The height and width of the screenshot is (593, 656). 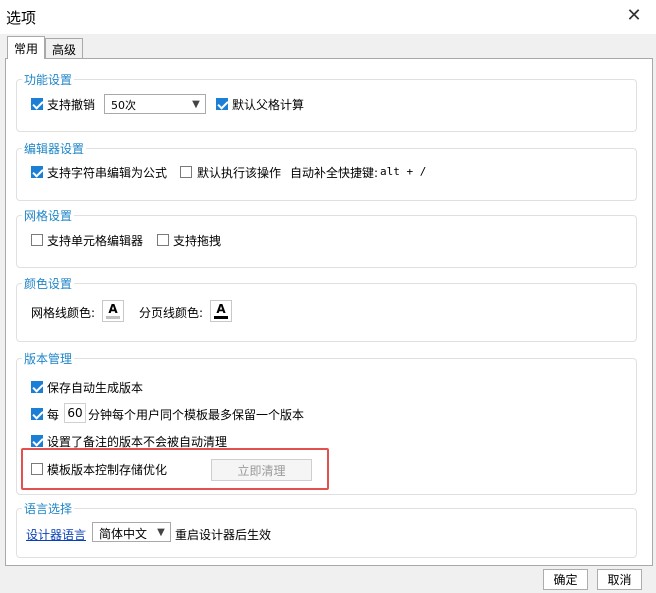 I want to click on dialog-title: 选项, so click(x=21, y=18).